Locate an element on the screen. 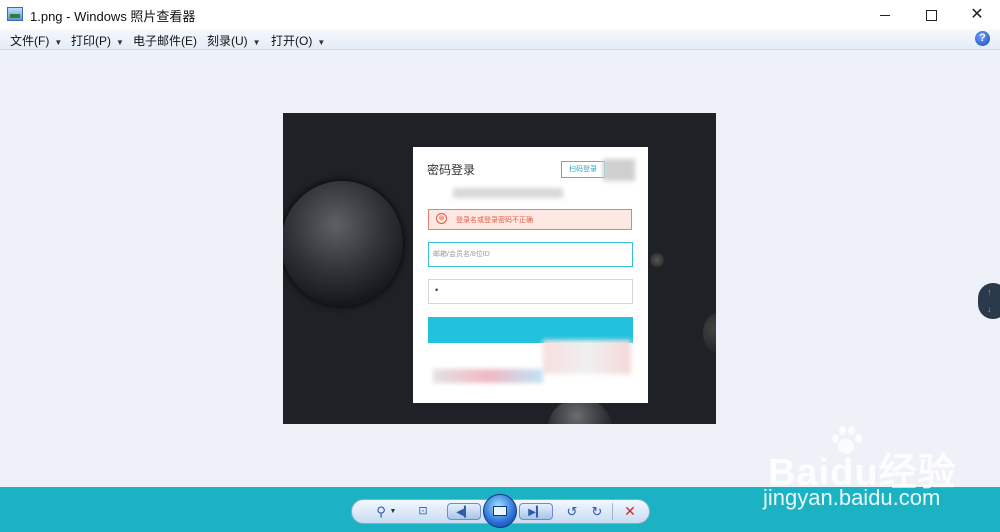 The width and height of the screenshot is (1000, 532). menu-email-label: 电子邮件(E) is located at coordinates (165, 41).